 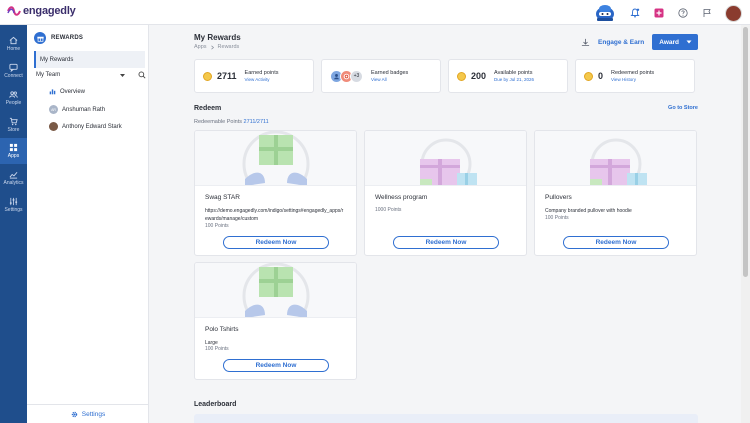 I want to click on leaderboard-panel, so click(x=446, y=418).